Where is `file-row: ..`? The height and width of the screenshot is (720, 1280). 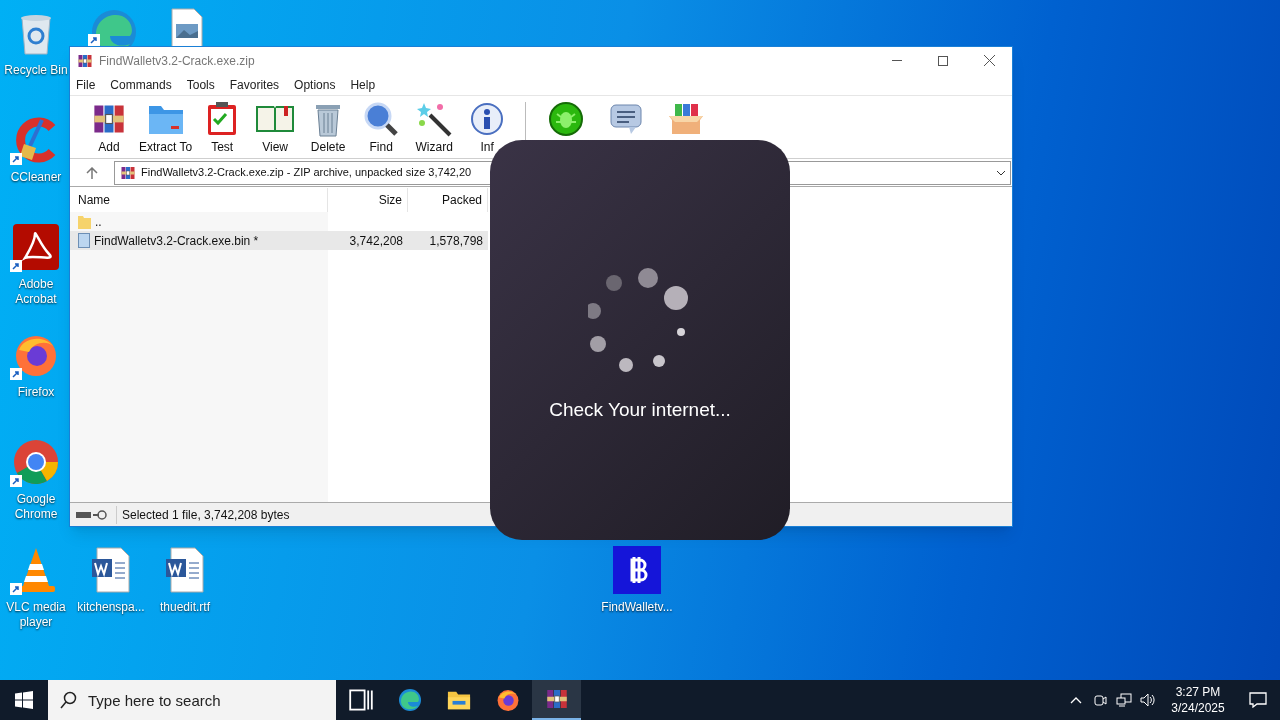 file-row: .. is located at coordinates (279, 221).